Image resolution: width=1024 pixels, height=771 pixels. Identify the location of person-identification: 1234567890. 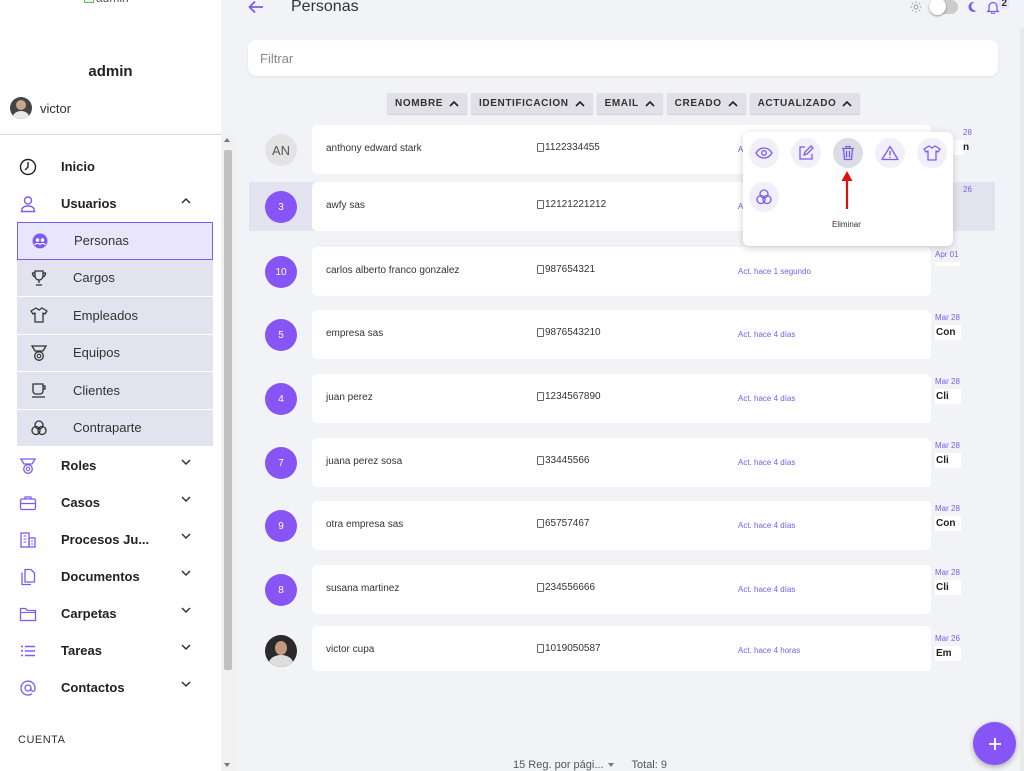
(569, 396).